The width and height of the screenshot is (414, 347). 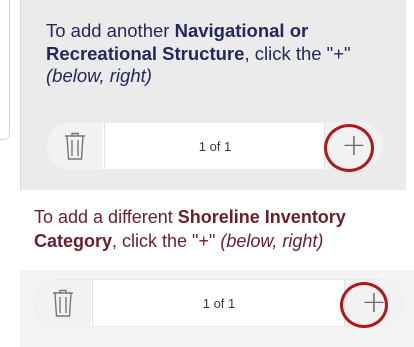 I want to click on previous-panel-edge, so click(x=5, y=70).